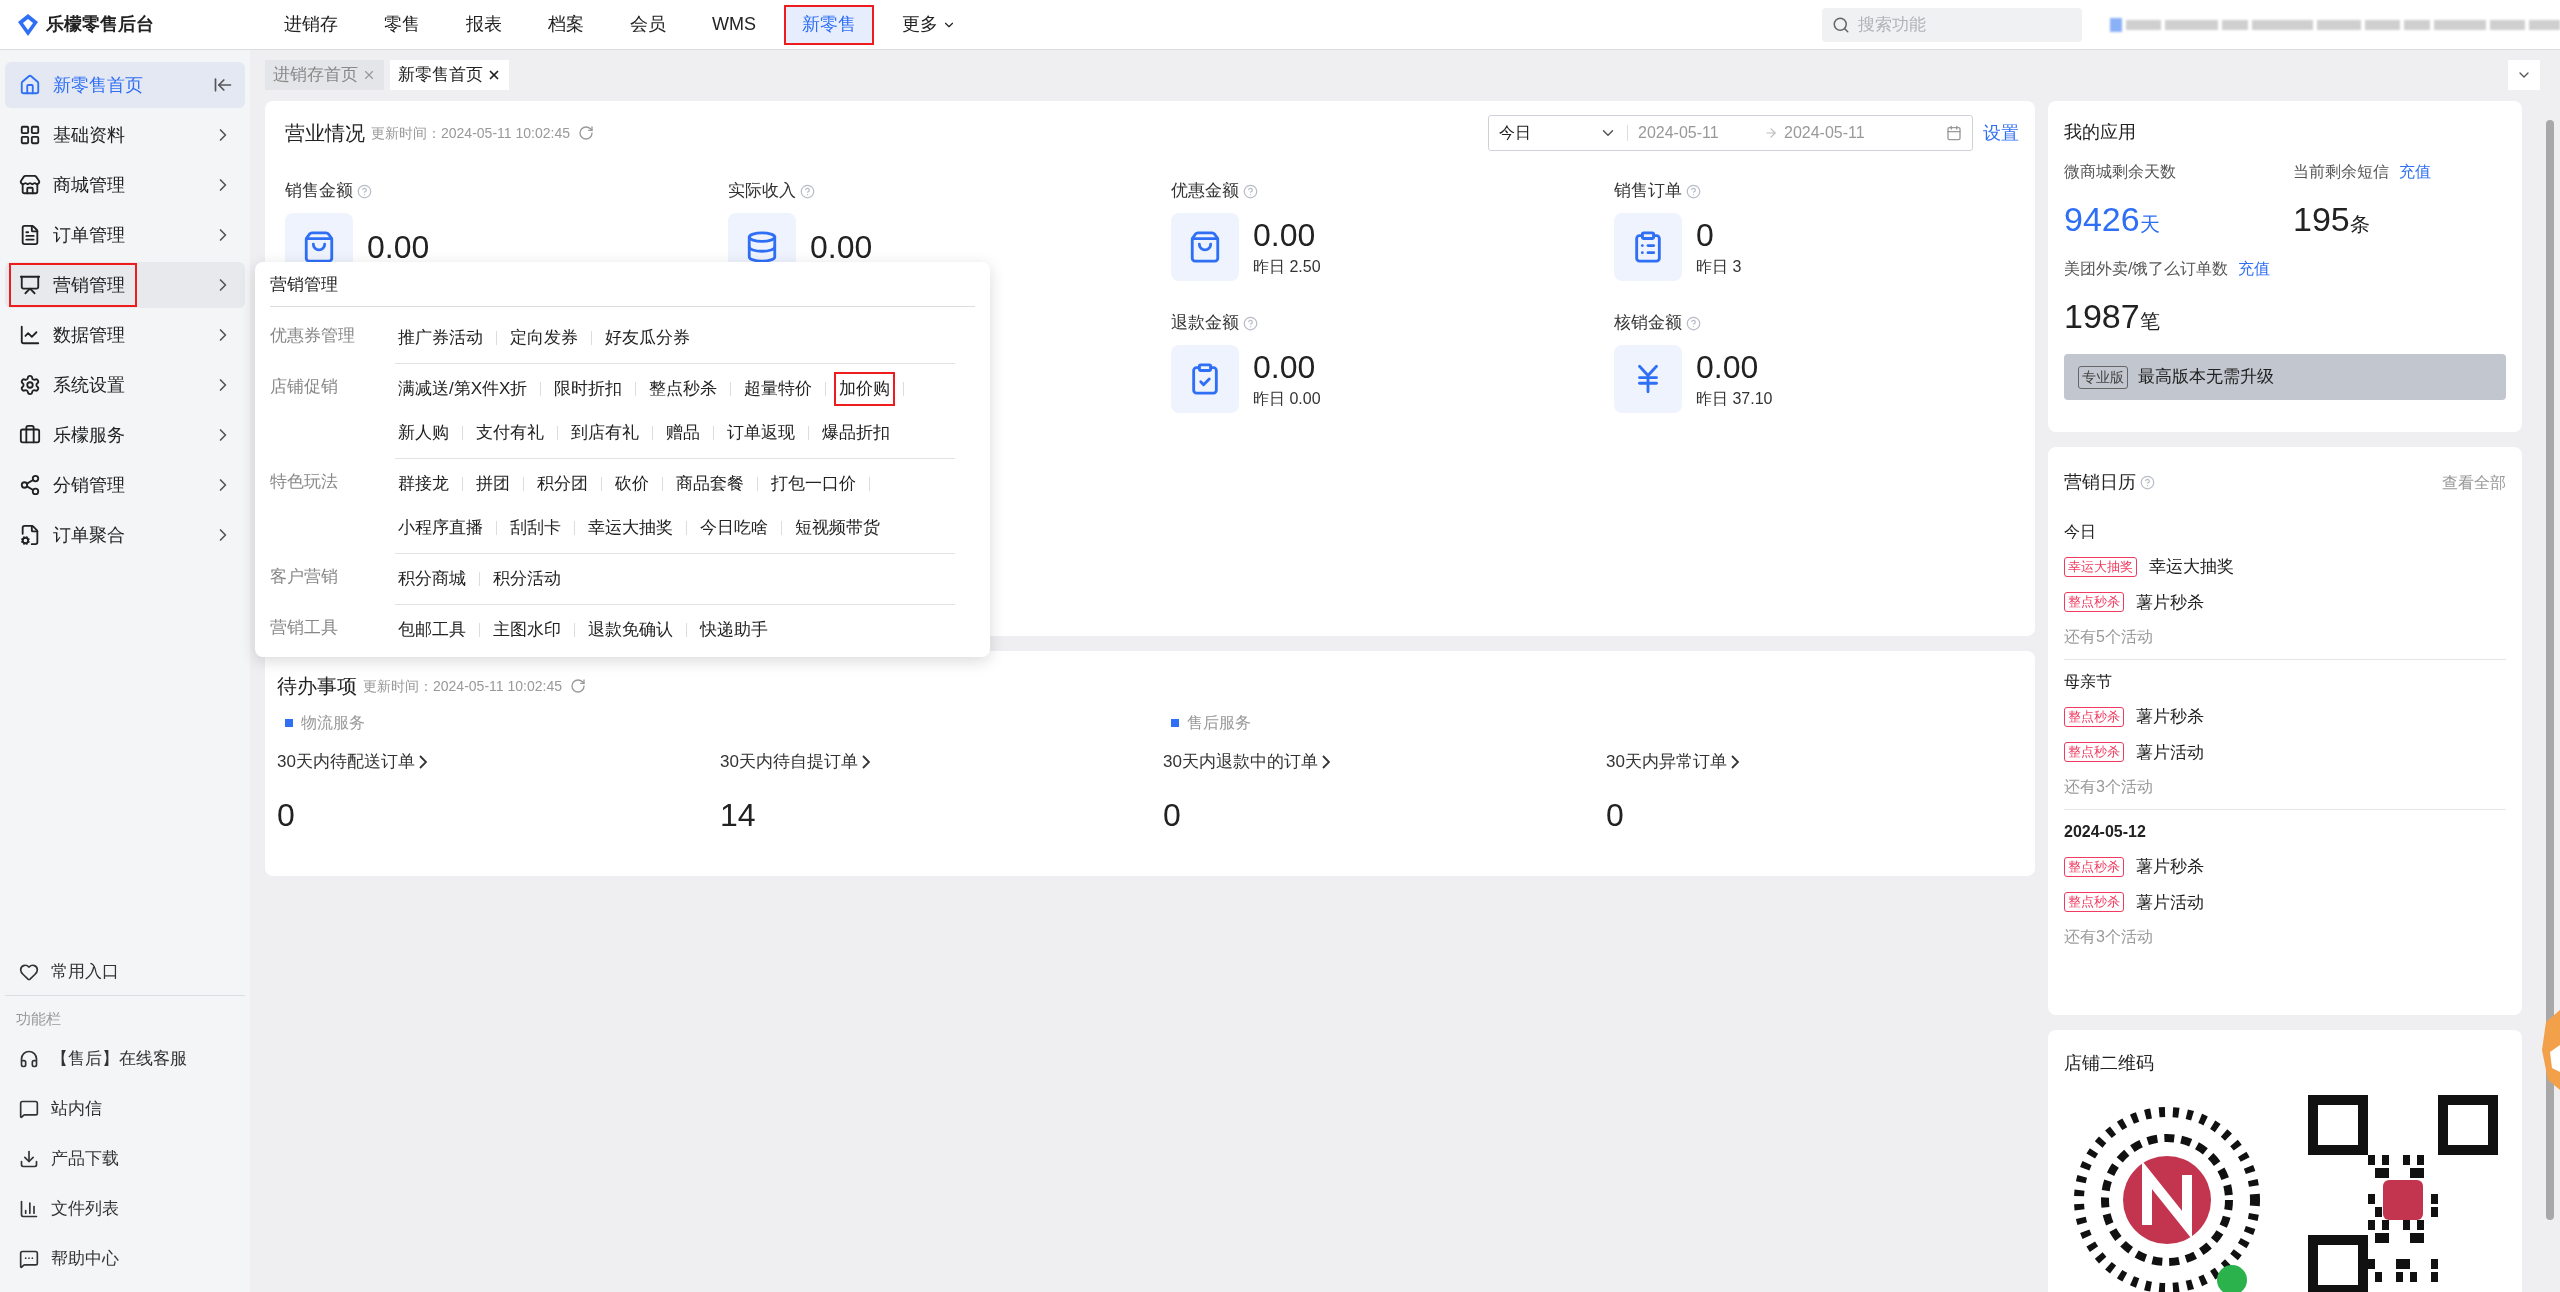  I want to click on menu-link: 爆品折扣, so click(856, 432).